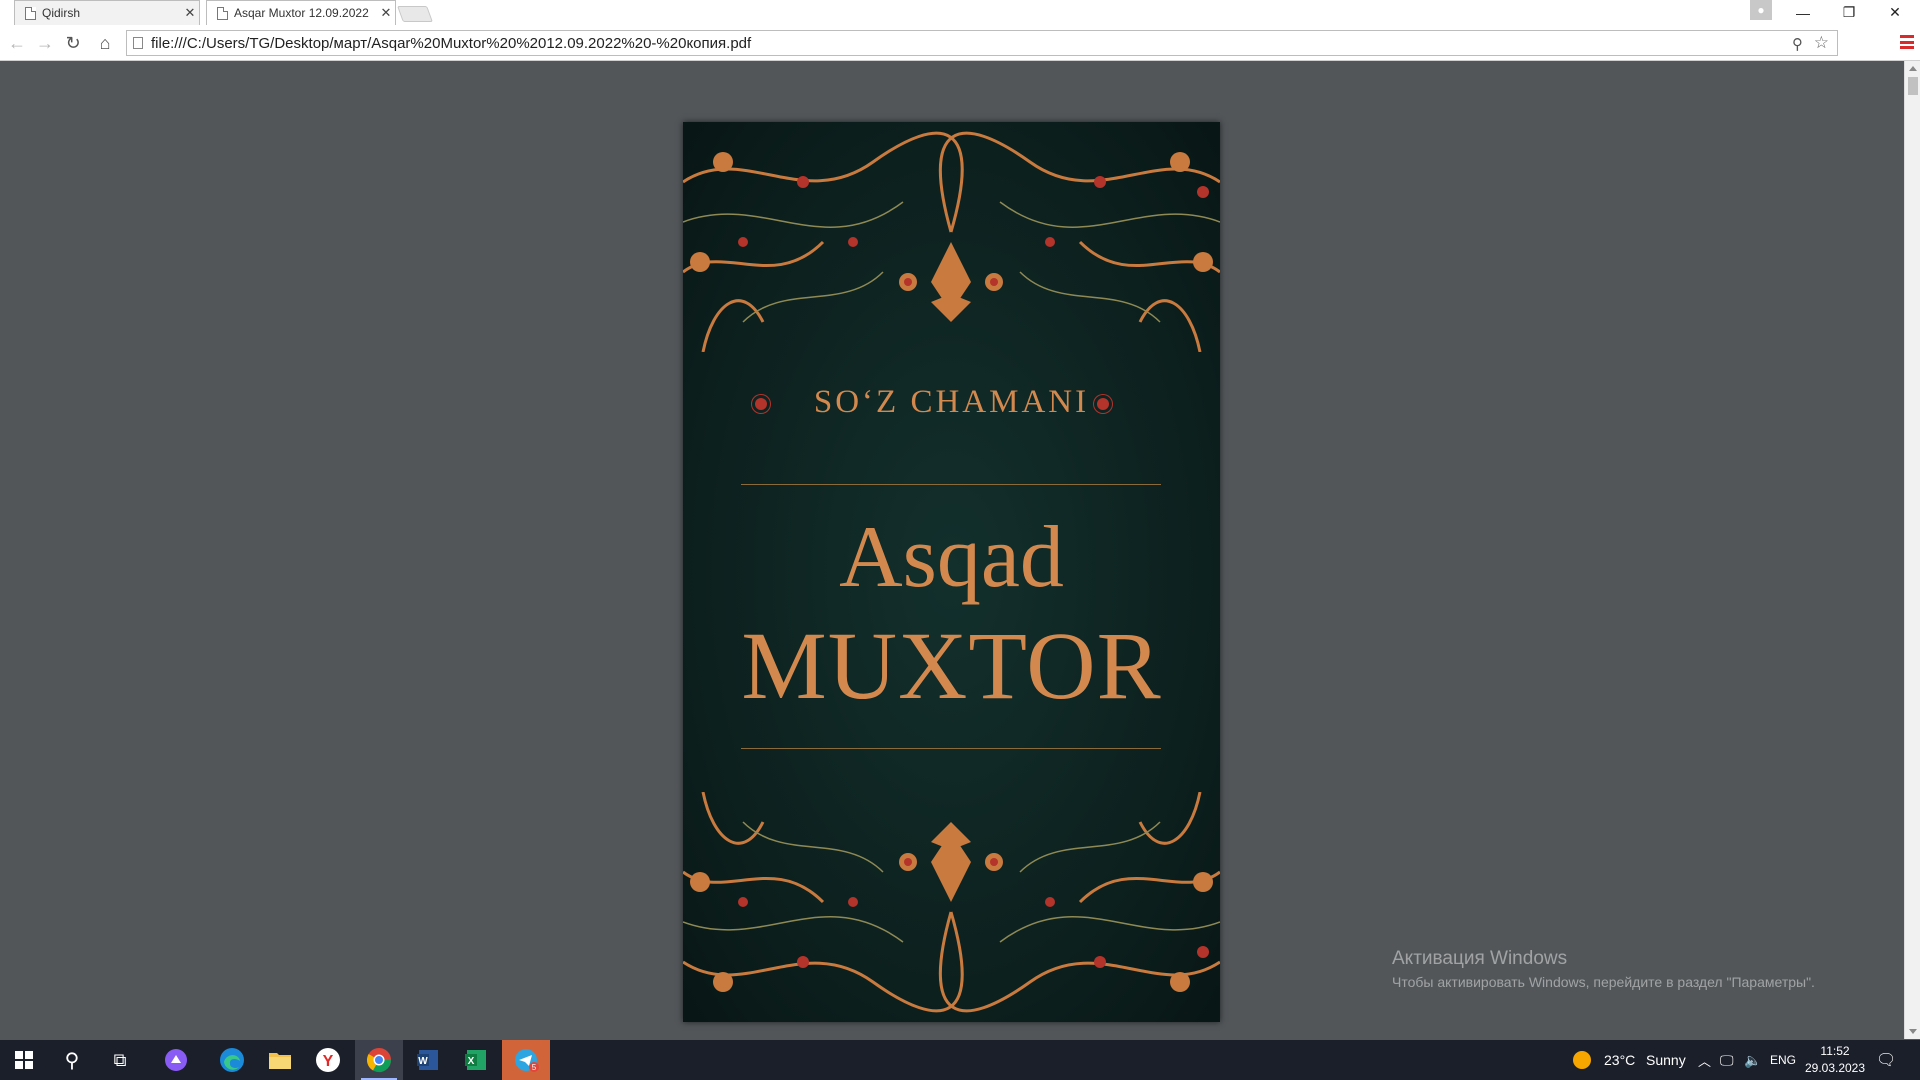 The image size is (1920, 1080). What do you see at coordinates (1752, 1060) in the screenshot?
I see `volume-icon: 🔈` at bounding box center [1752, 1060].